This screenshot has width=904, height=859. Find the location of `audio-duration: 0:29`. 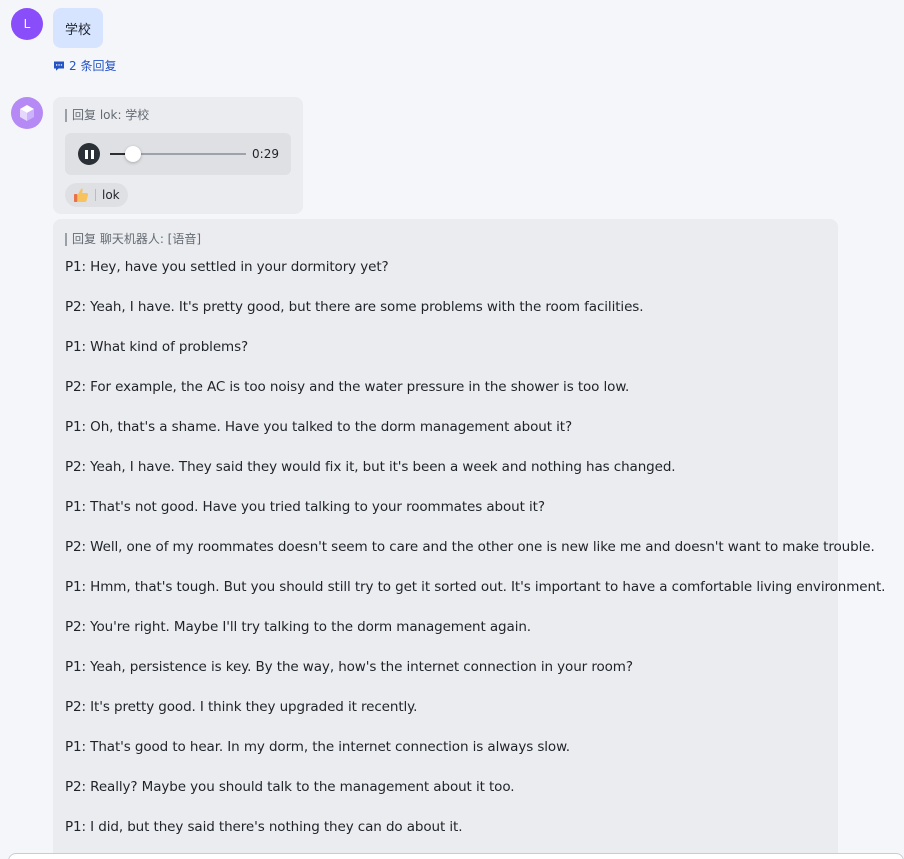

audio-duration: 0:29 is located at coordinates (265, 154).